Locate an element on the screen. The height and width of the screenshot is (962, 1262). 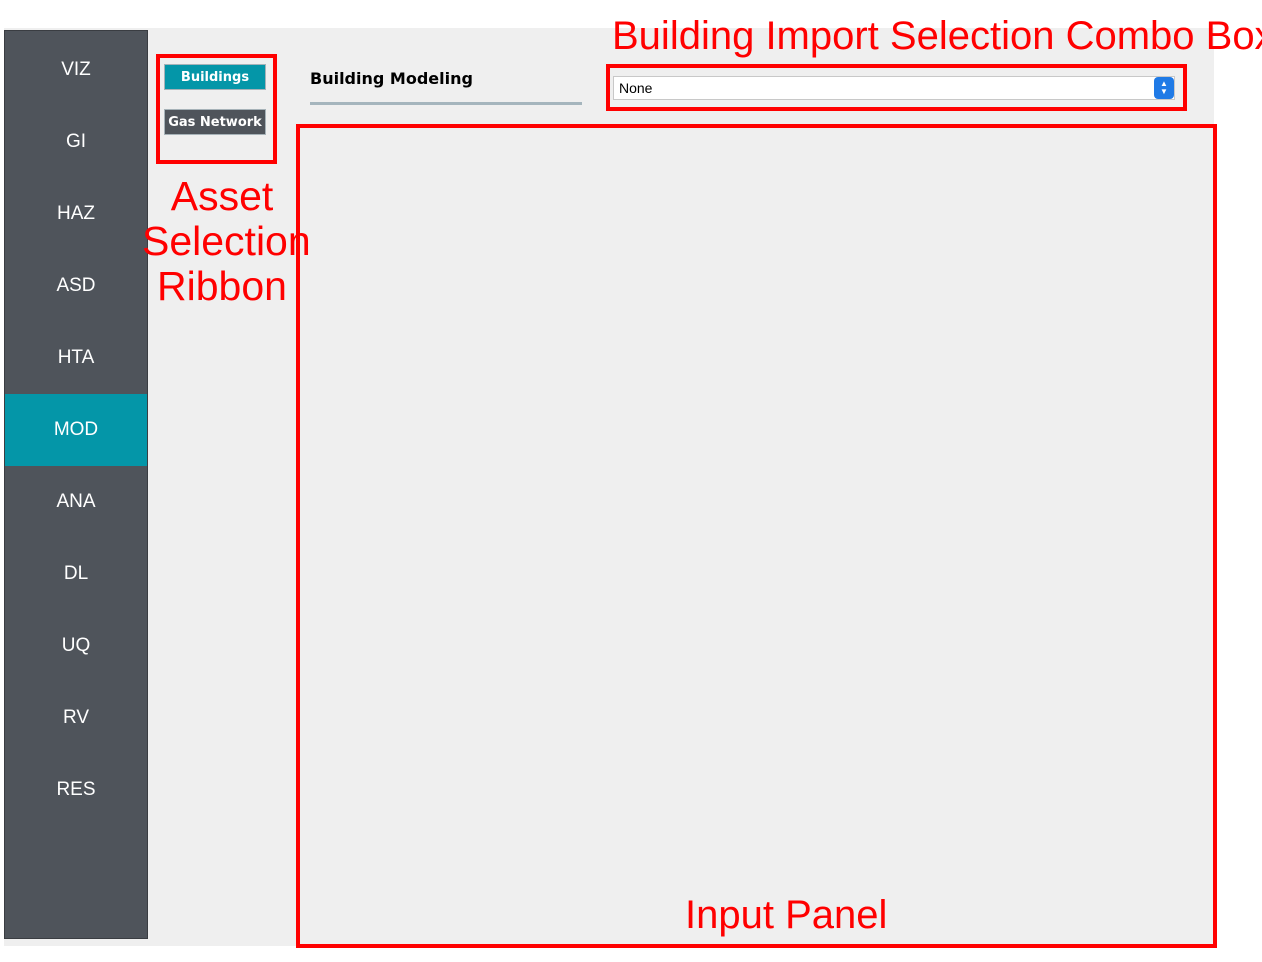
sidebar-item-res: RES is located at coordinates (76, 790).